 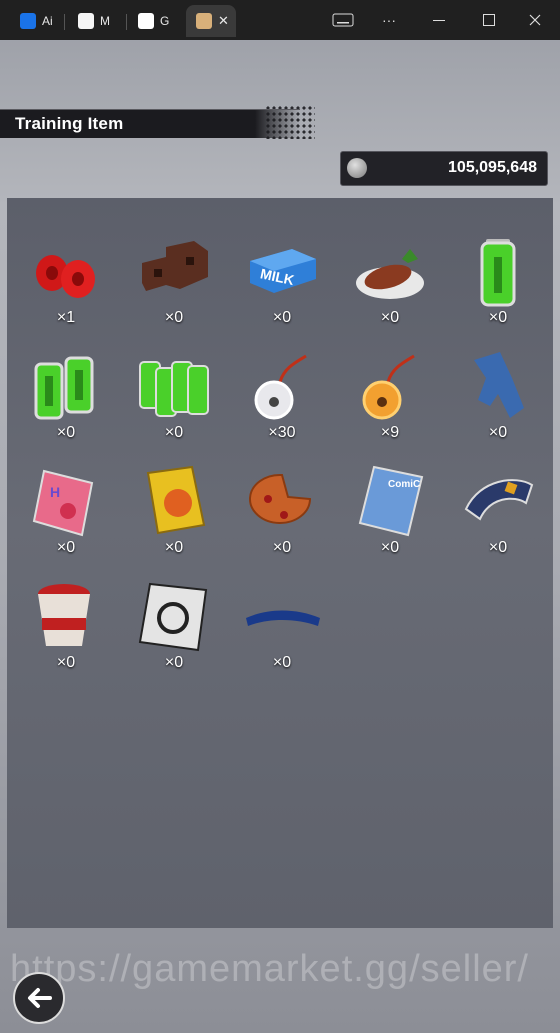 I want to click on currency-amount: 105,095,648, so click(x=492, y=167).